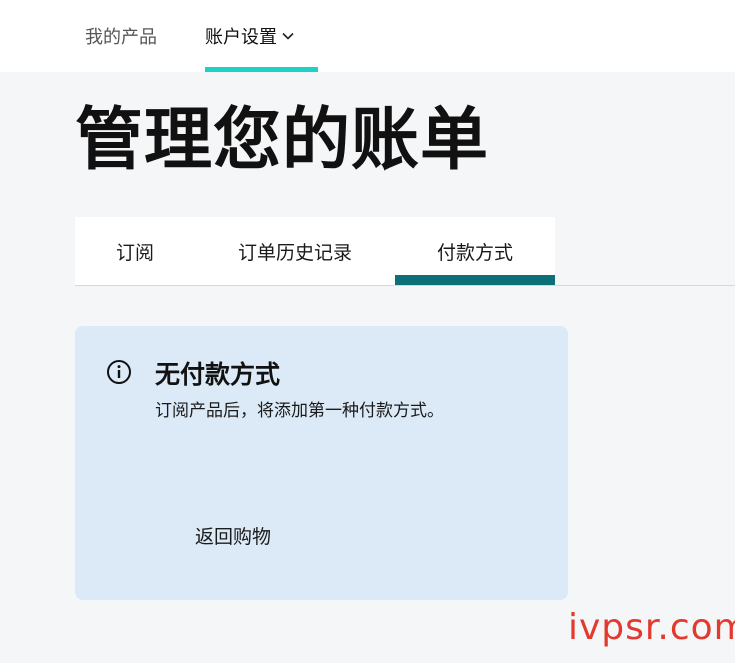 This screenshot has width=735, height=663. I want to click on tab-subscriptions-label: 订阅, so click(134, 252).